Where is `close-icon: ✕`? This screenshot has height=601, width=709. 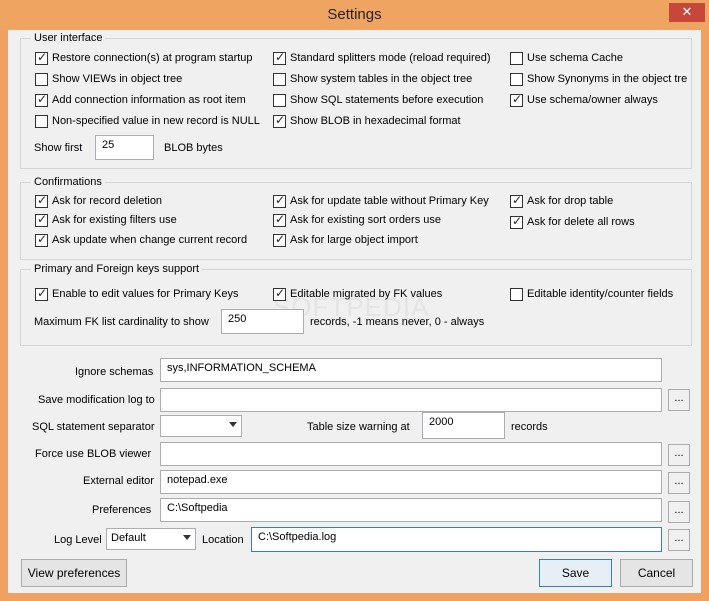
close-icon: ✕ is located at coordinates (687, 11).